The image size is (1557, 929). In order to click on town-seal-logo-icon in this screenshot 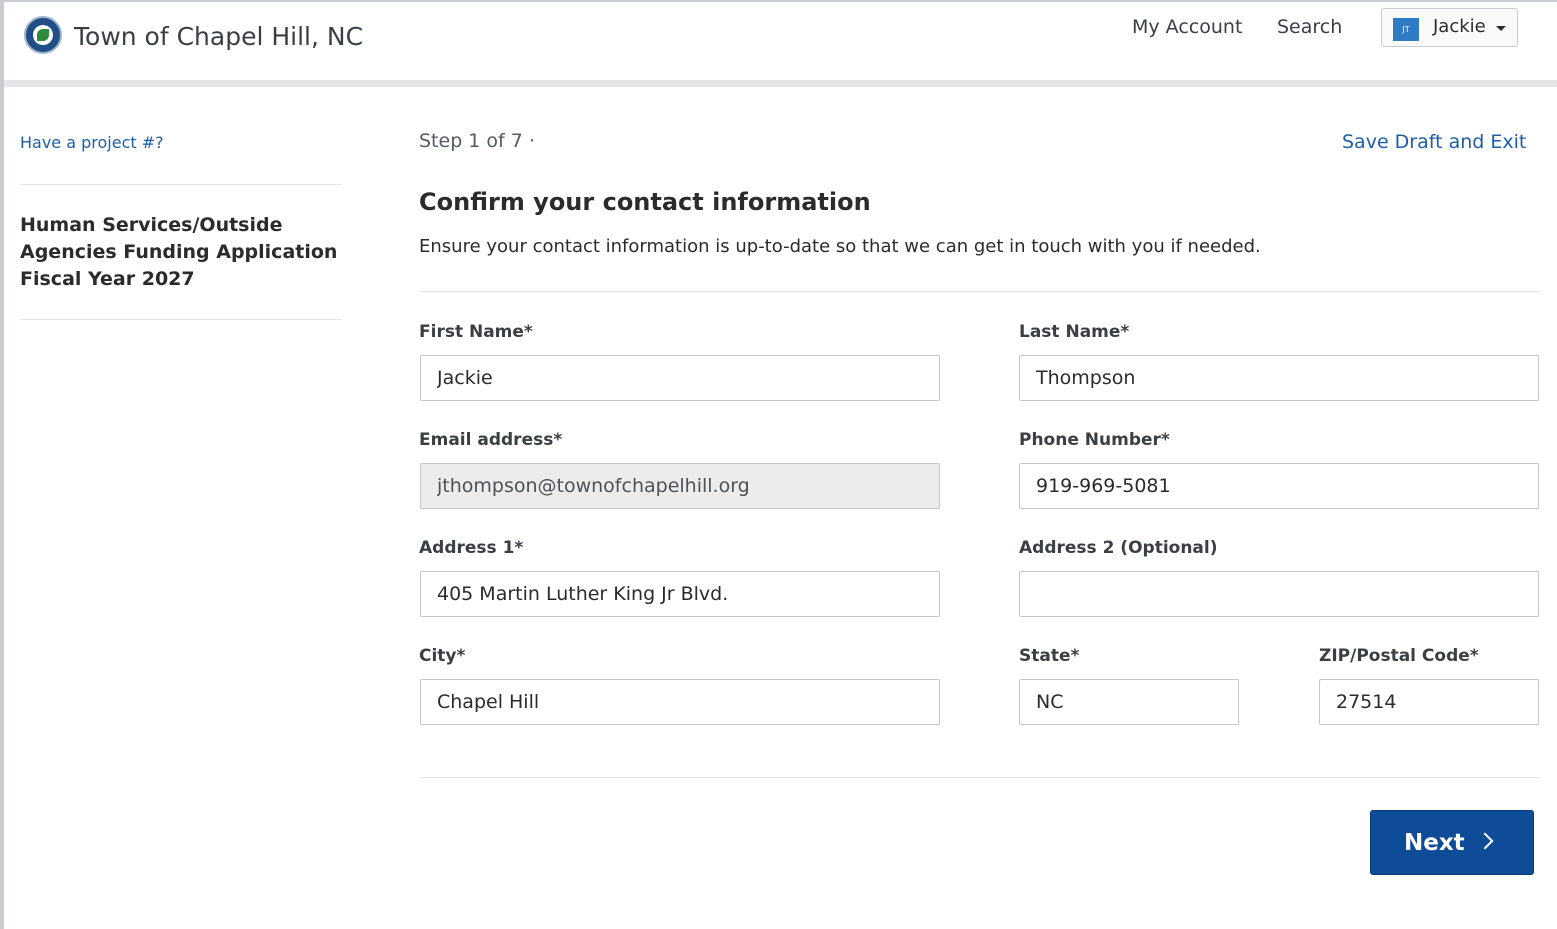, I will do `click(43, 35)`.